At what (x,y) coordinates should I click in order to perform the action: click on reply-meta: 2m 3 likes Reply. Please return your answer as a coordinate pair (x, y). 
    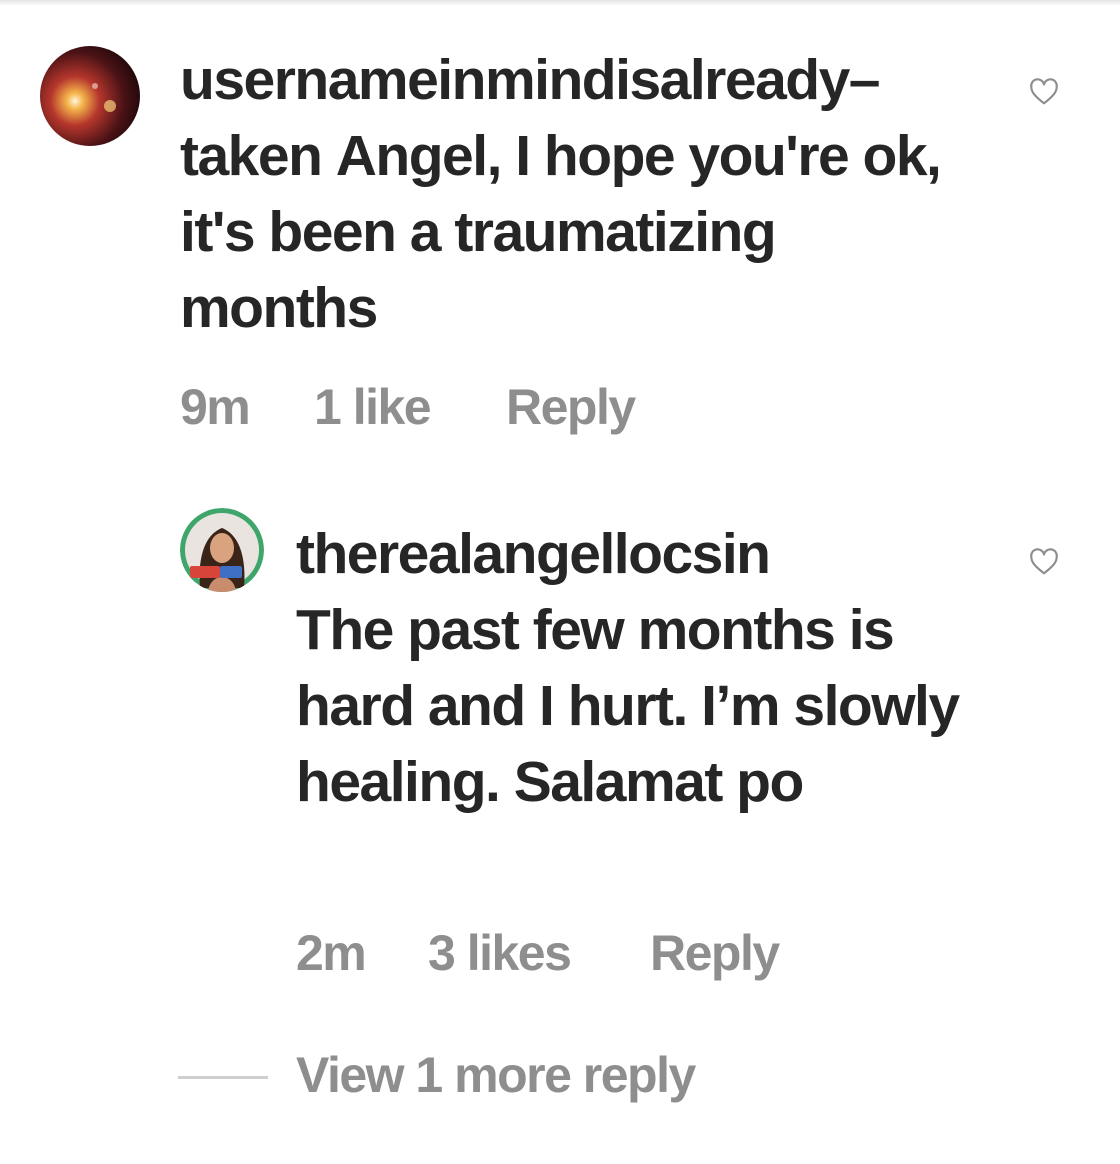
    Looking at the image, I should click on (596, 954).